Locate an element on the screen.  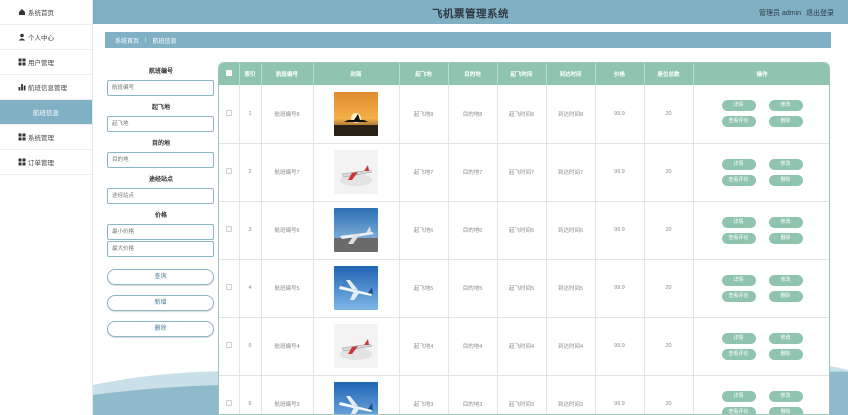
sidebar-item-label: 航班信息管理 is located at coordinates (47, 88).